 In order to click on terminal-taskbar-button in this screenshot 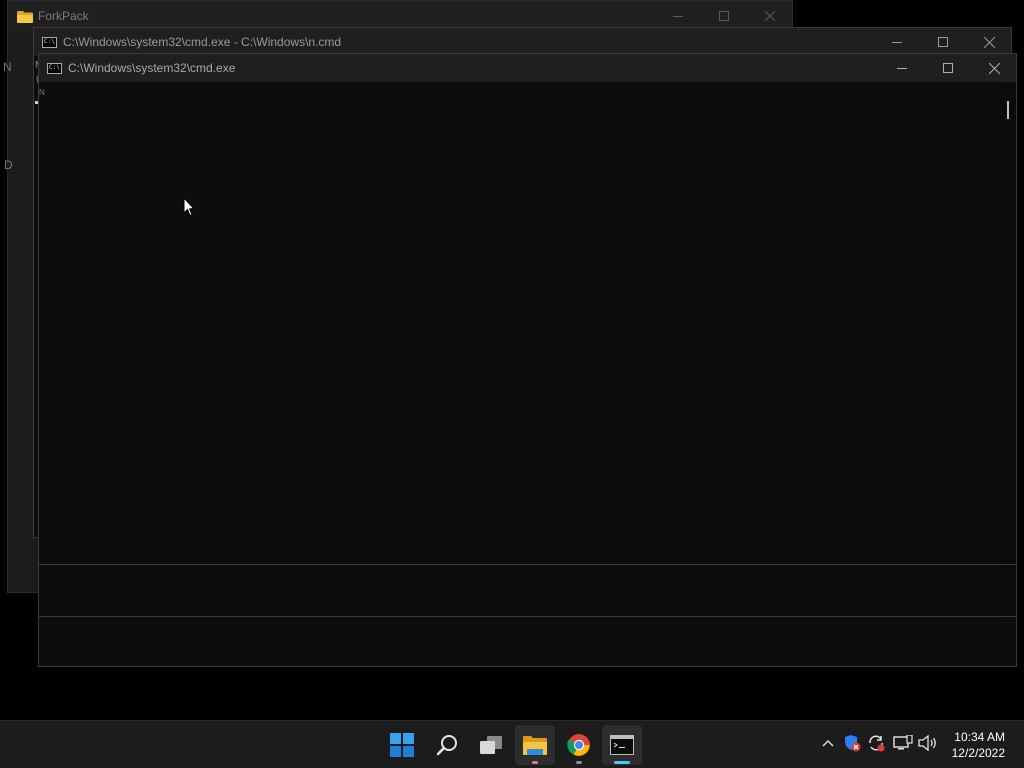, I will do `click(622, 745)`.